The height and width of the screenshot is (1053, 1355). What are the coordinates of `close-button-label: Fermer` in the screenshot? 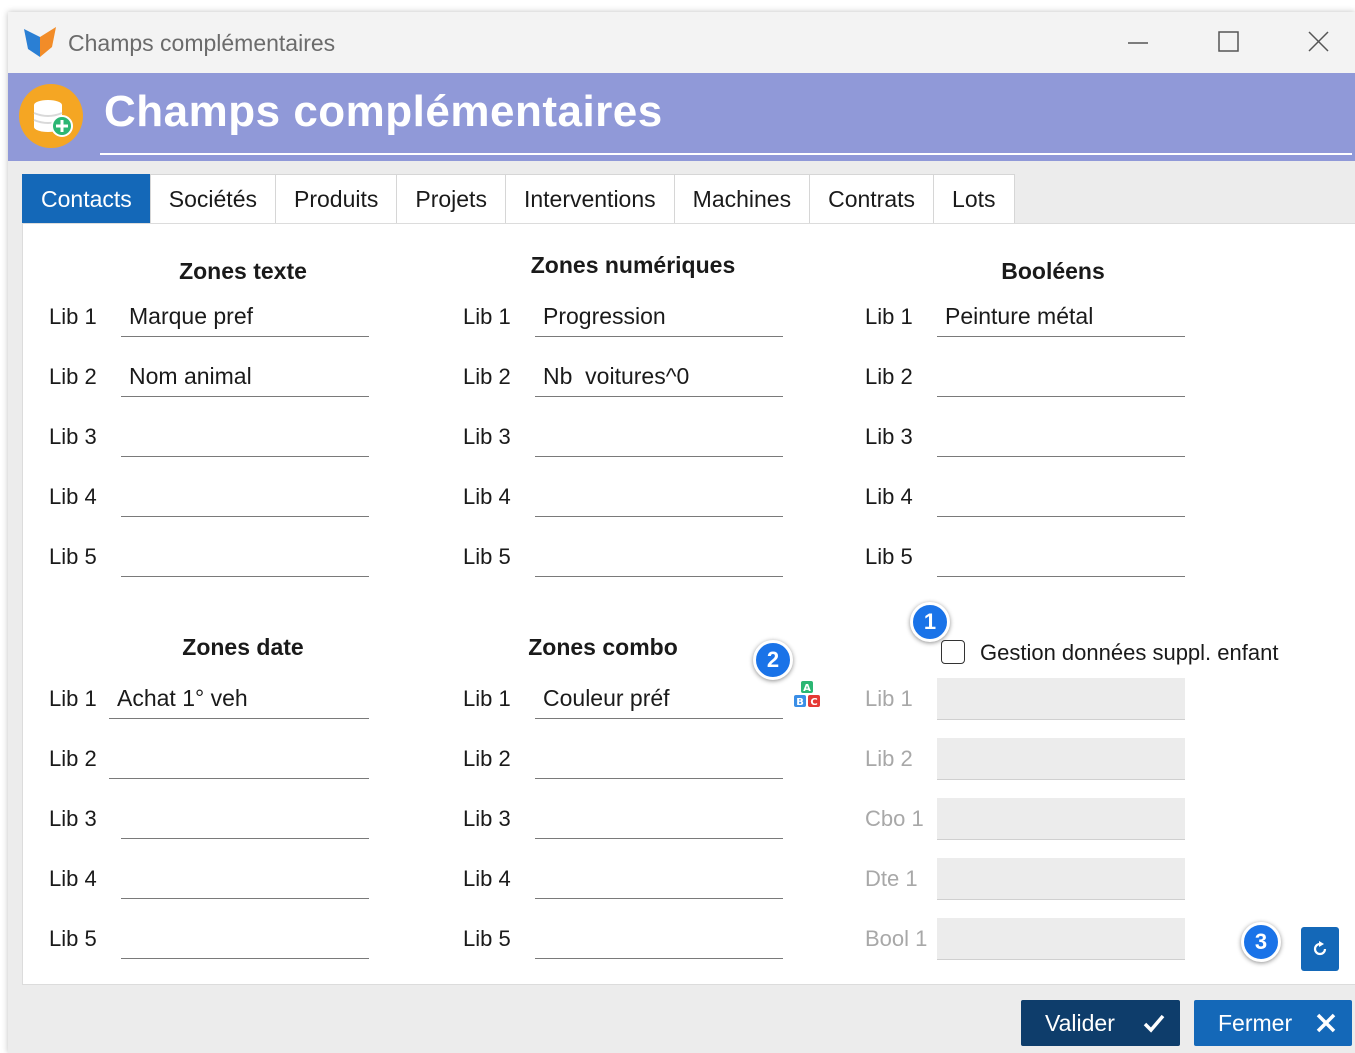 It's located at (1255, 1023).